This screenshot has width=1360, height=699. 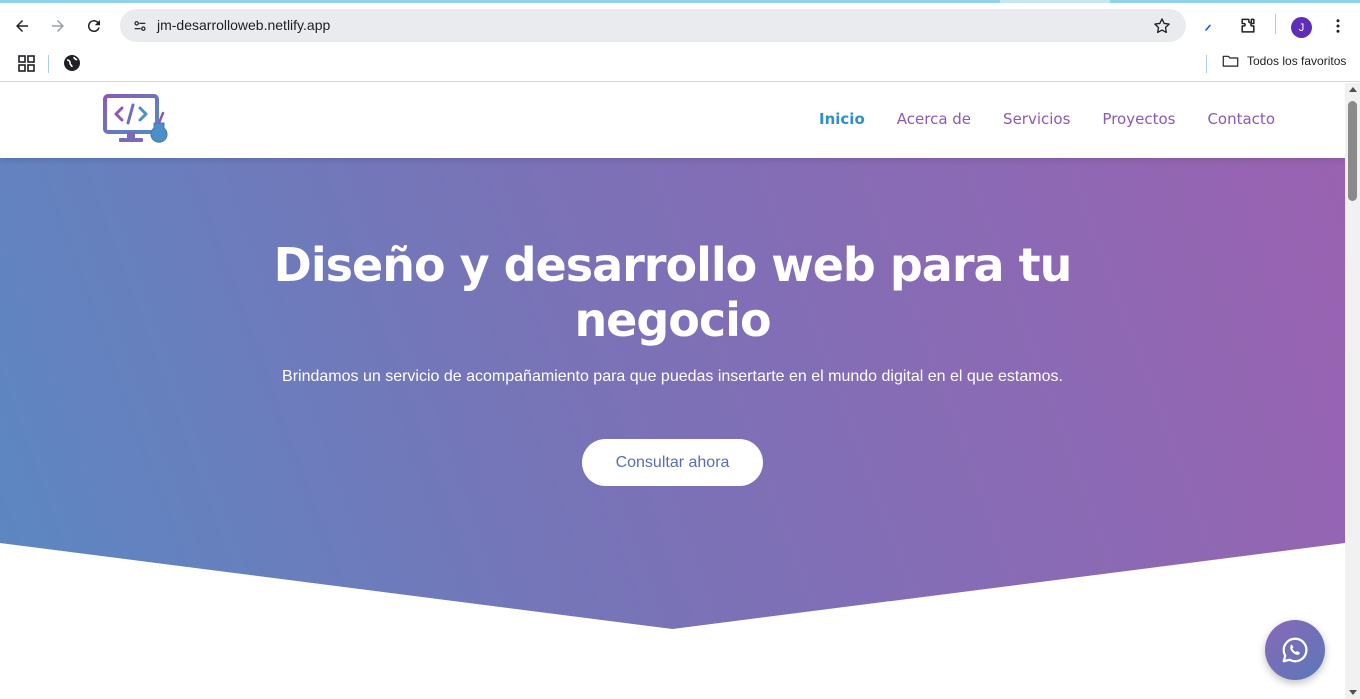 I want to click on bookmarks-bar: Todos los favoritos, so click(x=680, y=64).